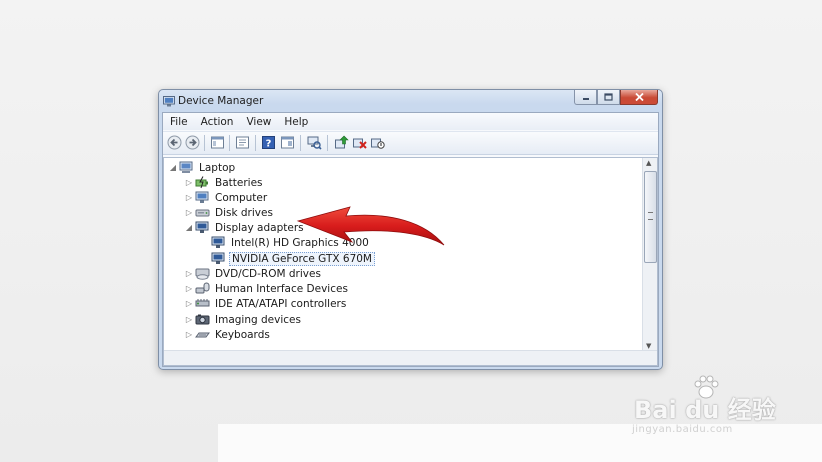 This screenshot has width=822, height=462. Describe the element at coordinates (268, 273) in the screenshot. I see `tree-item-label: DVD/CD-ROM drives` at that location.